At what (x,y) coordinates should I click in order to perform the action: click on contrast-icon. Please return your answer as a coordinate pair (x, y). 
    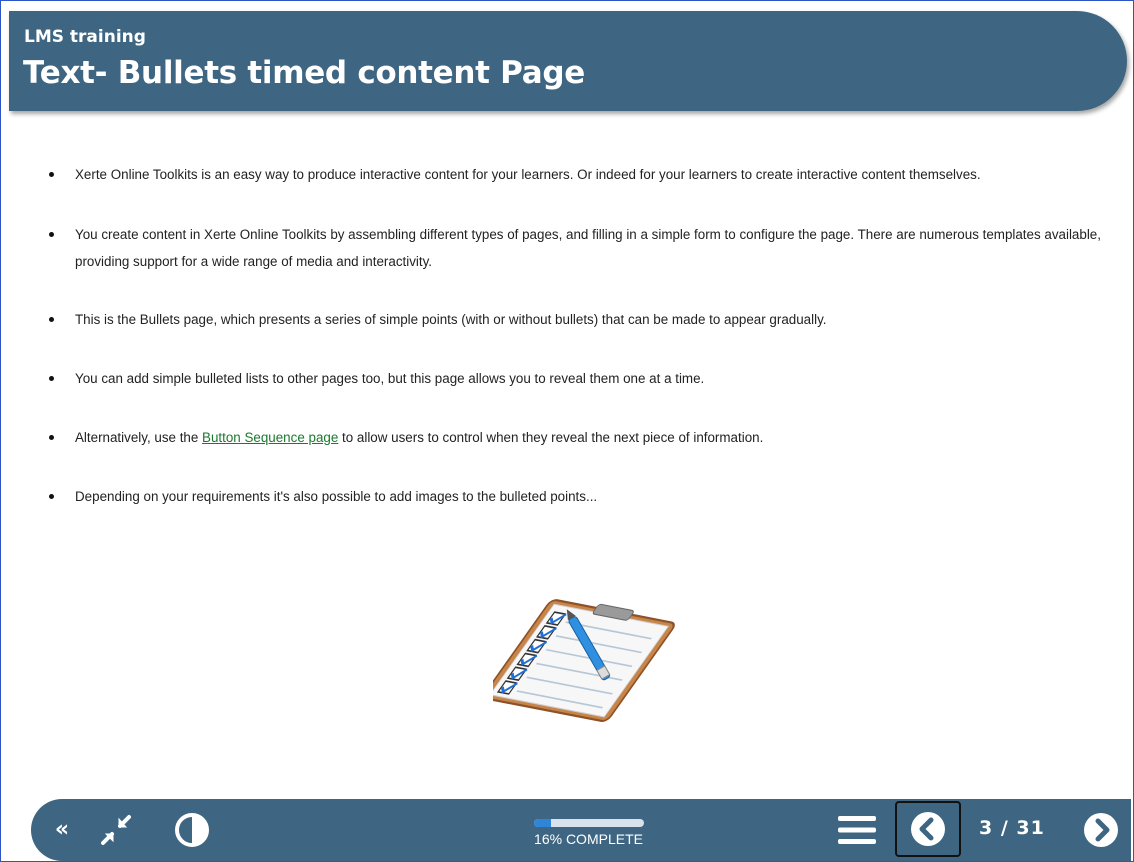
    Looking at the image, I should click on (192, 830).